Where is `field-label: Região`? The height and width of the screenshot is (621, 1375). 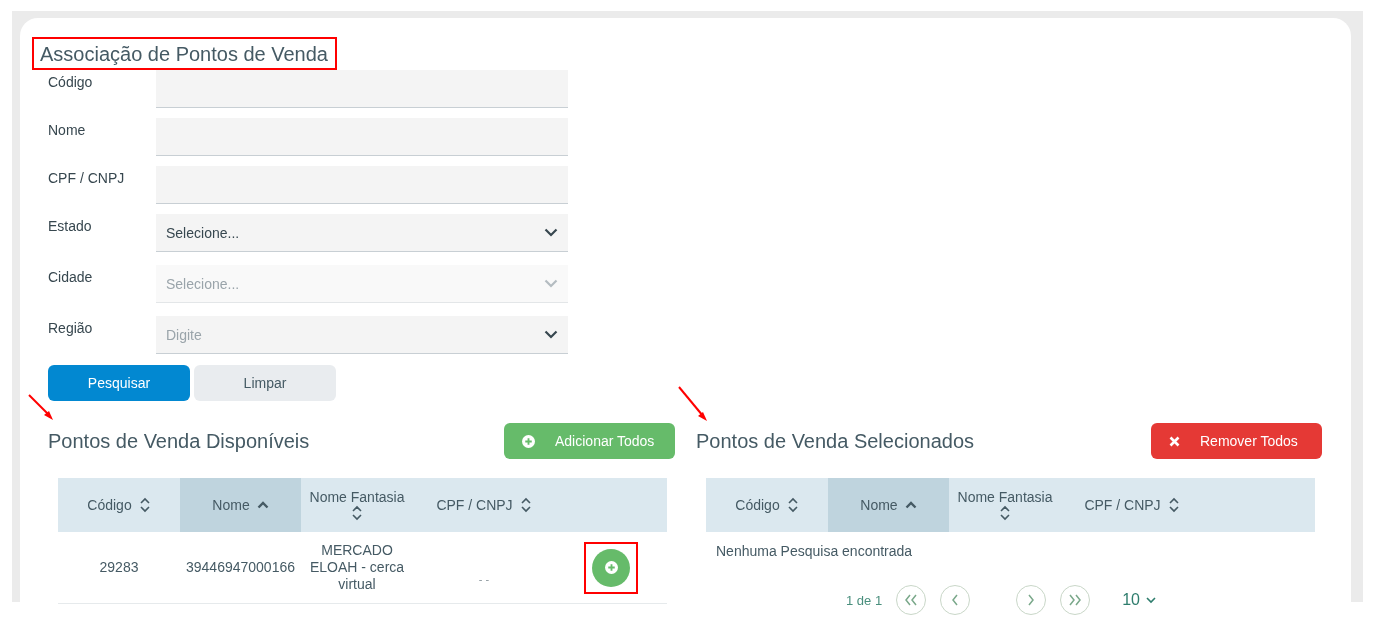 field-label: Região is located at coordinates (71, 327).